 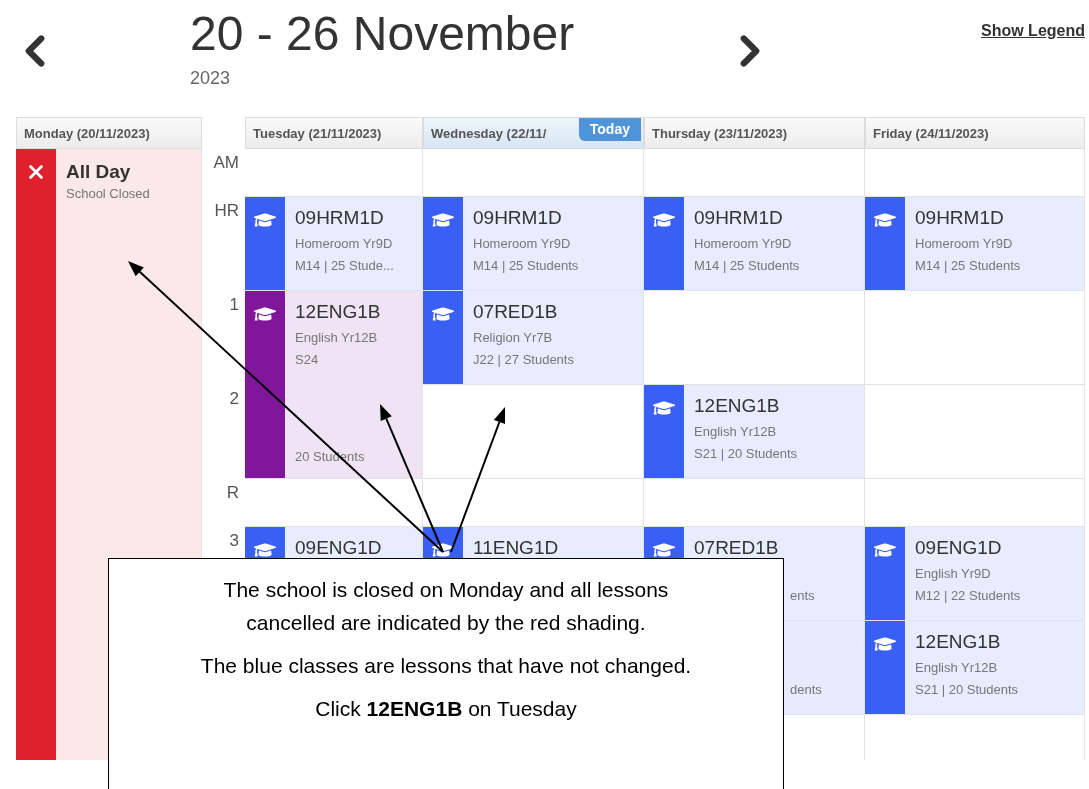 What do you see at coordinates (232, 493) in the screenshot?
I see `period-label: R` at bounding box center [232, 493].